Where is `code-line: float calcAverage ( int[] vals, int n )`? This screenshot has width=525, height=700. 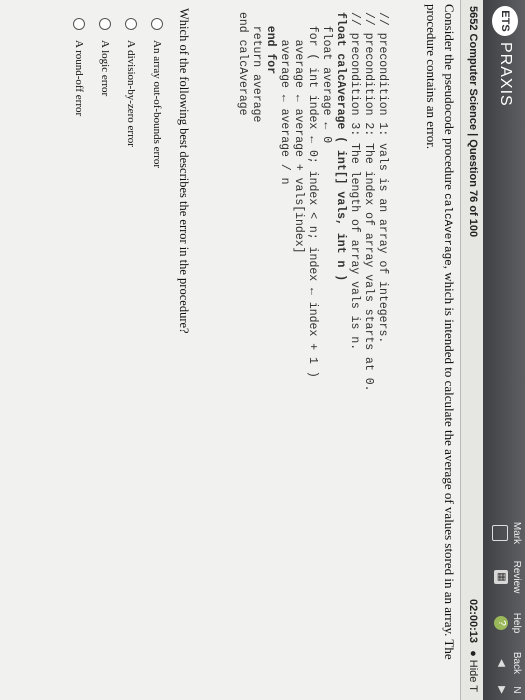
code-line: float calcAverage ( int[] vals, int n ) is located at coordinates (340, 147).